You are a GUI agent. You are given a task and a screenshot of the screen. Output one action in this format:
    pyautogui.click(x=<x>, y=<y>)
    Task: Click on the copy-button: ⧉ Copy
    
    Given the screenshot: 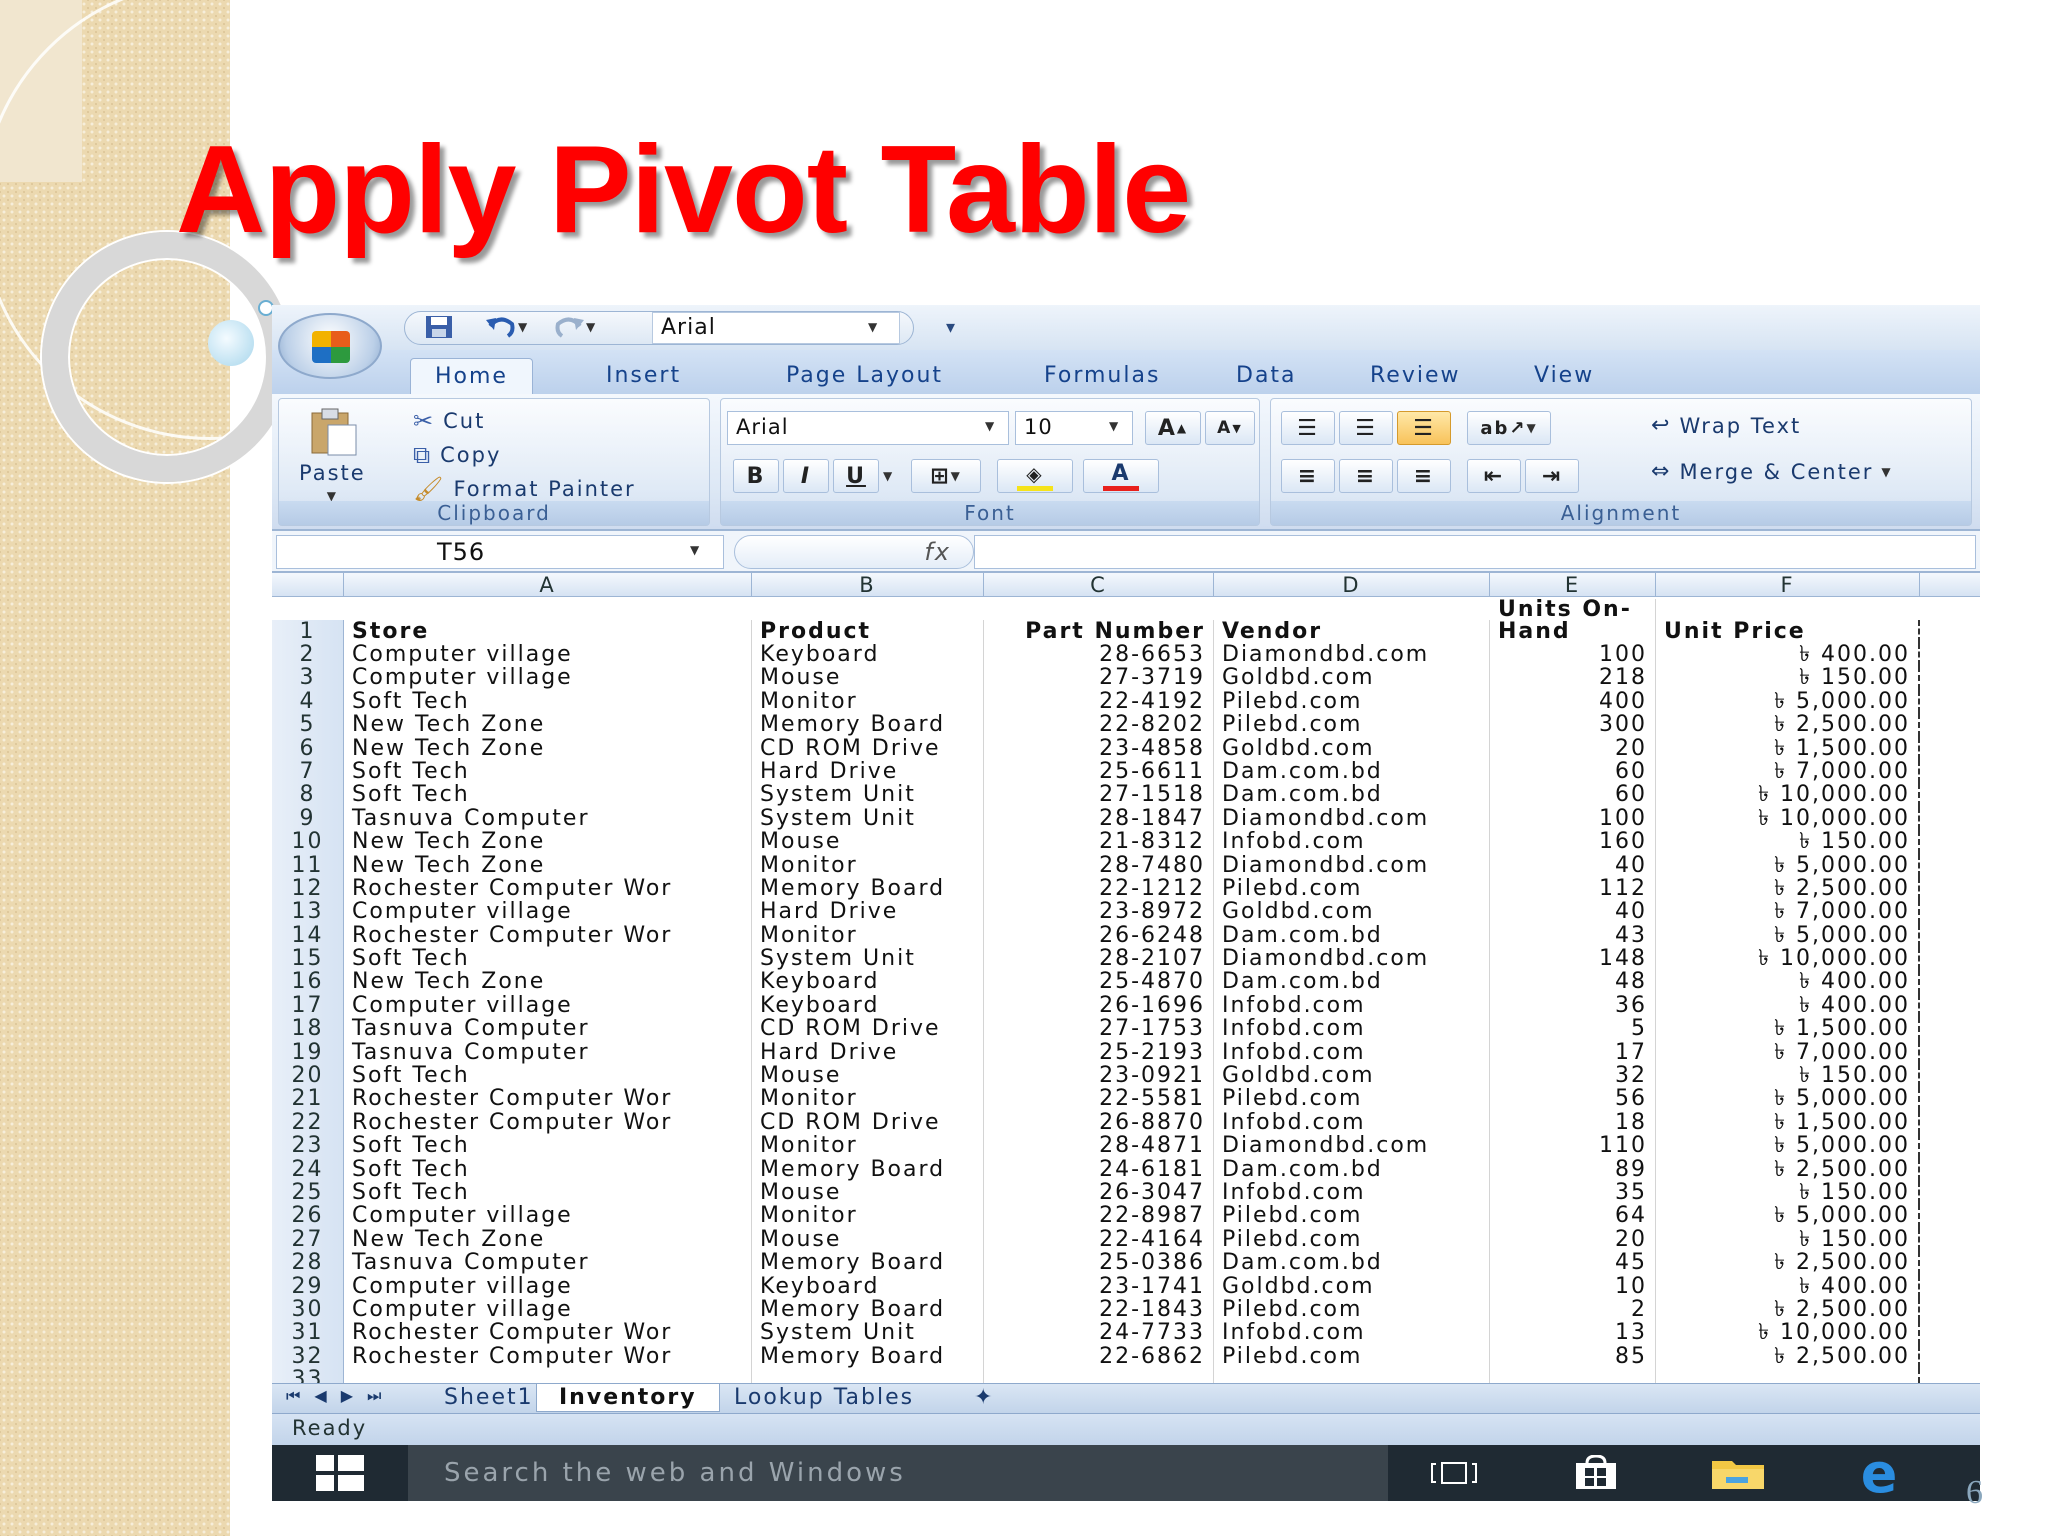 What is the action you would take?
    pyautogui.click(x=457, y=455)
    